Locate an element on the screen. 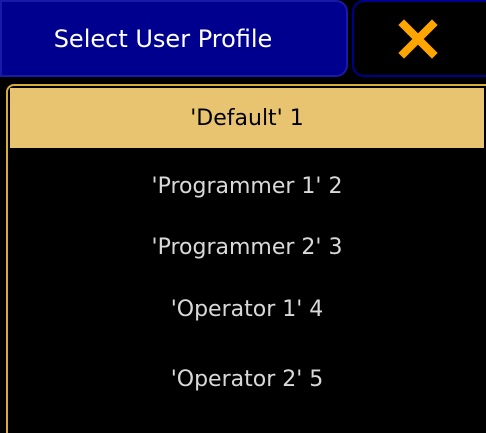 The width and height of the screenshot is (486, 433). profile-item-label: 'Programmer 2' 3 is located at coordinates (247, 247).